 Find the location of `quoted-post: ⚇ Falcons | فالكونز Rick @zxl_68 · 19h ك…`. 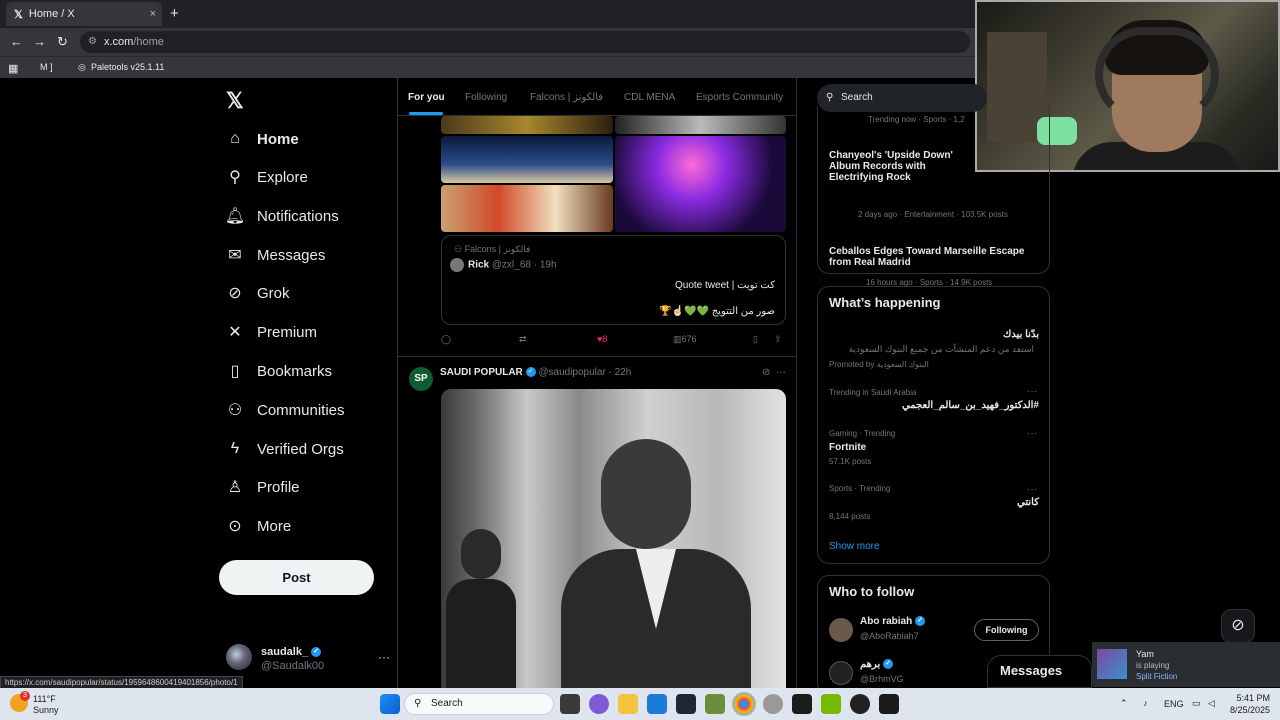

quoted-post: ⚇ Falcons | فالكونز Rick @zxl_68 · 19h ك… is located at coordinates (613, 280).